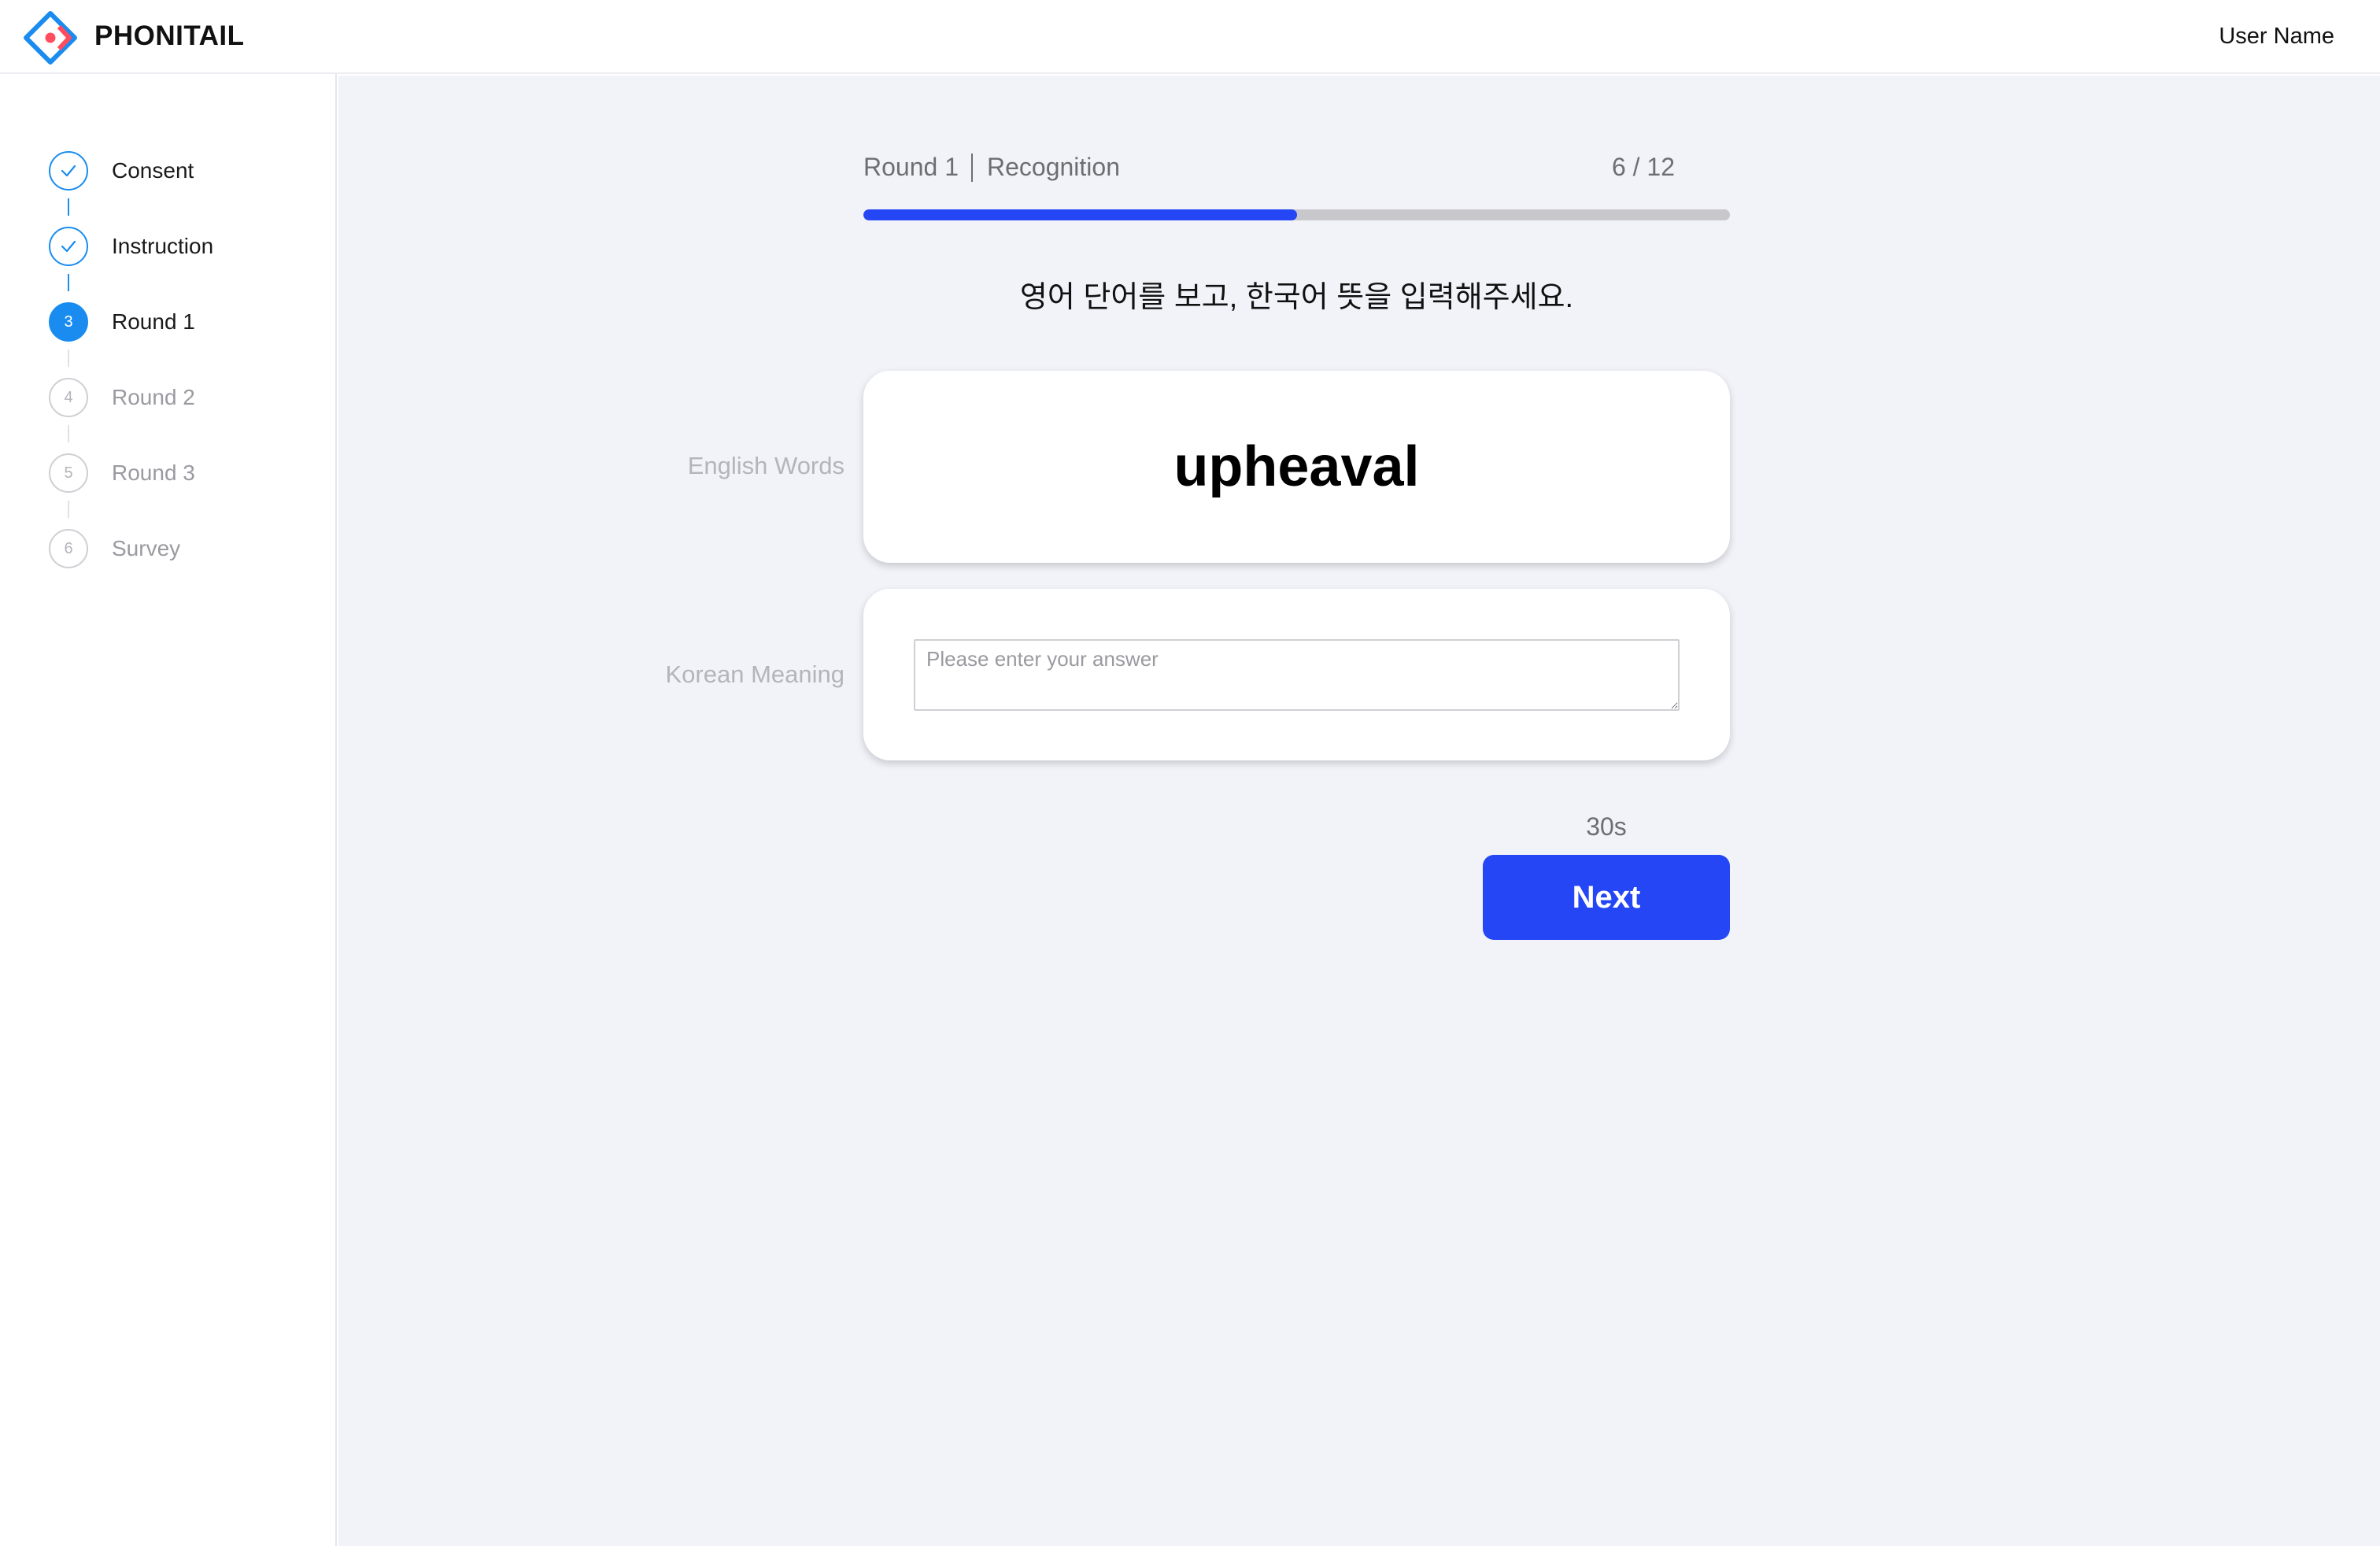  I want to click on progress-bar, so click(1296, 214).